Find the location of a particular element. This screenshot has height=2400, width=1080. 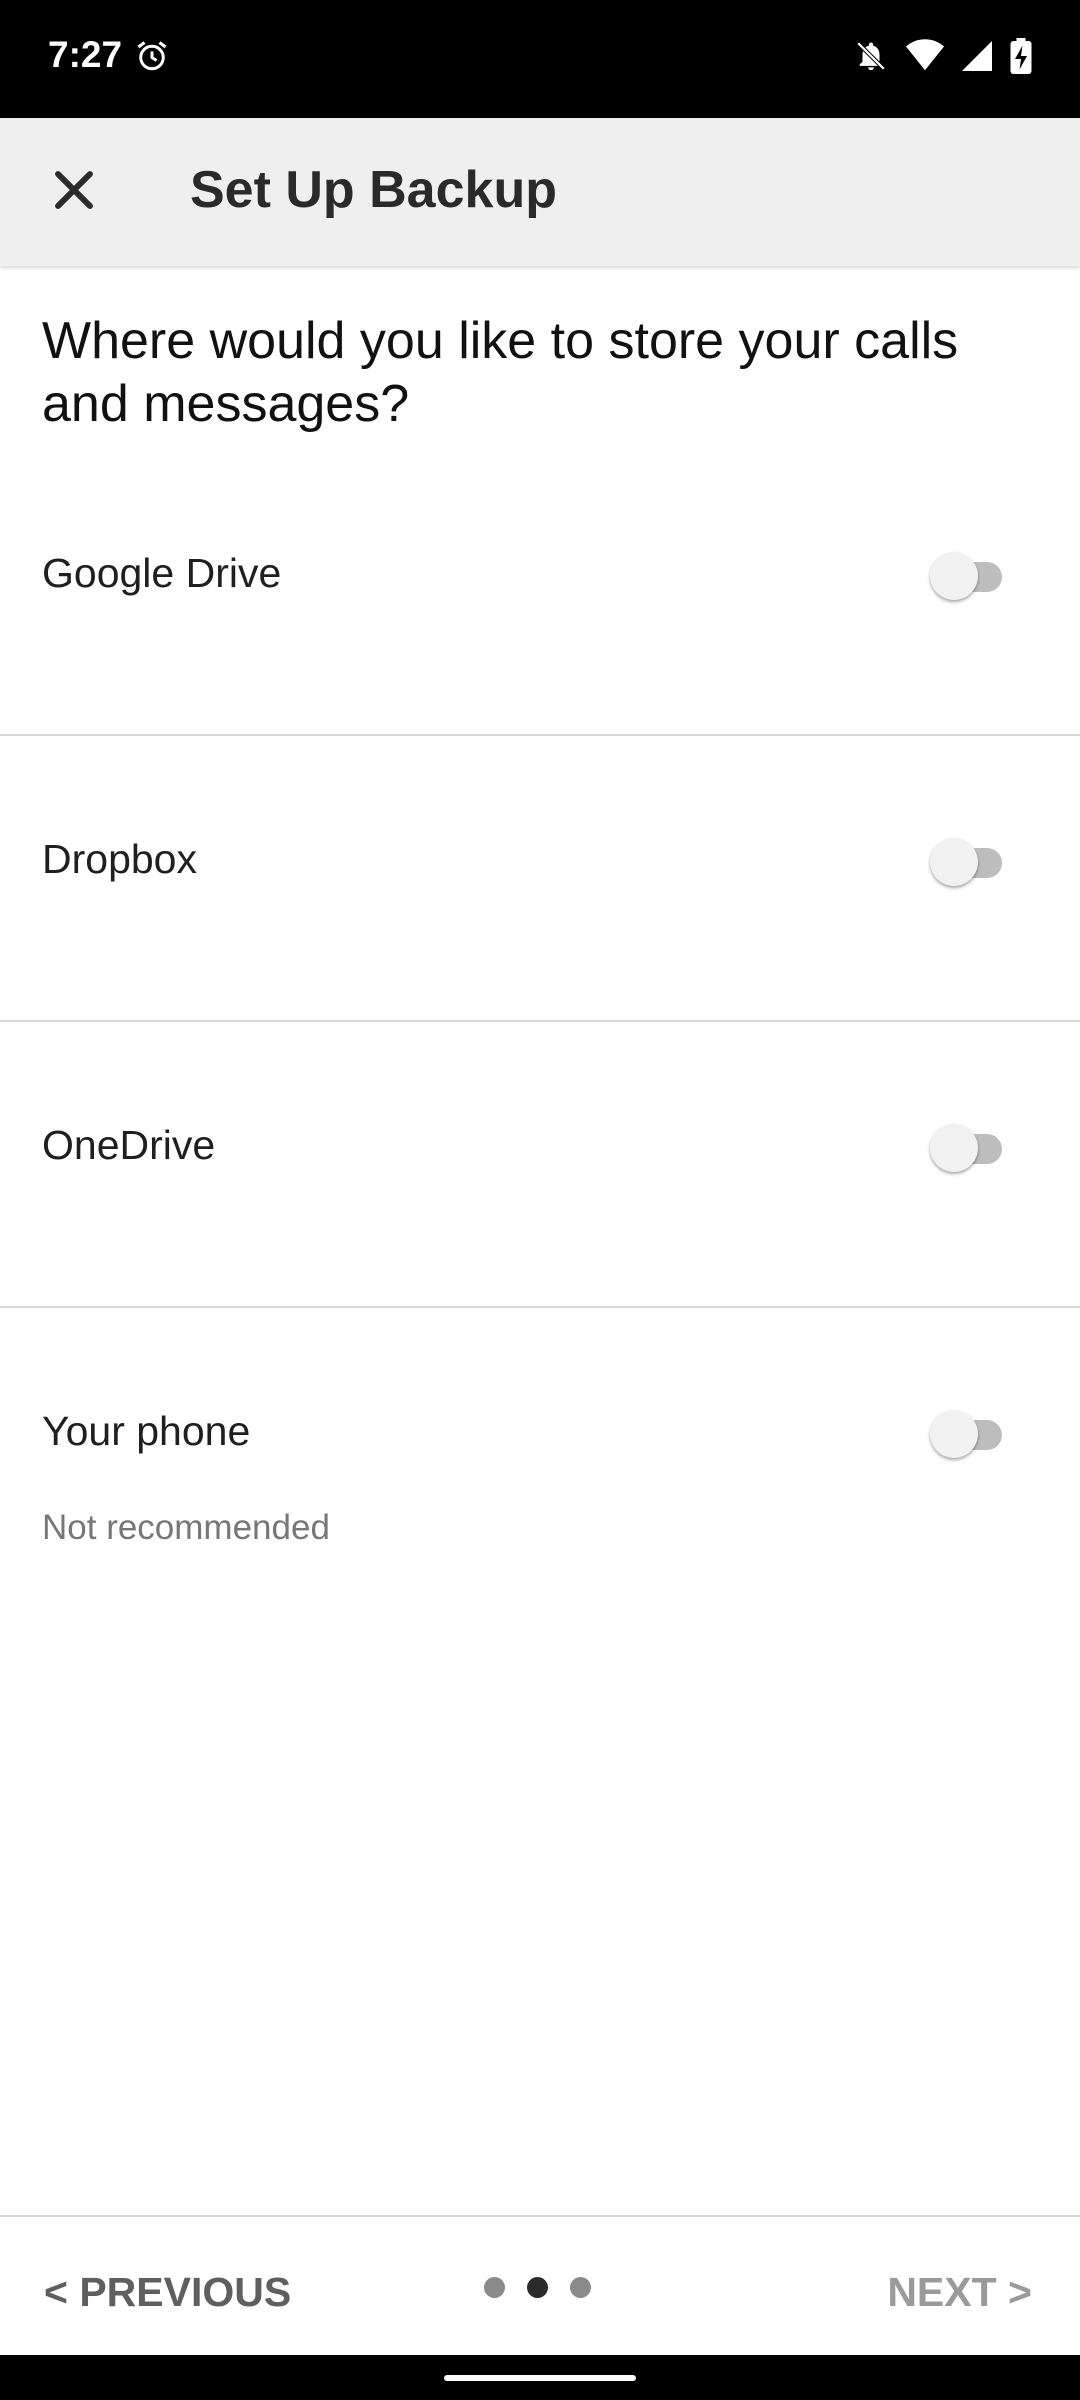

option-label: Google Drive is located at coordinates (162, 573).